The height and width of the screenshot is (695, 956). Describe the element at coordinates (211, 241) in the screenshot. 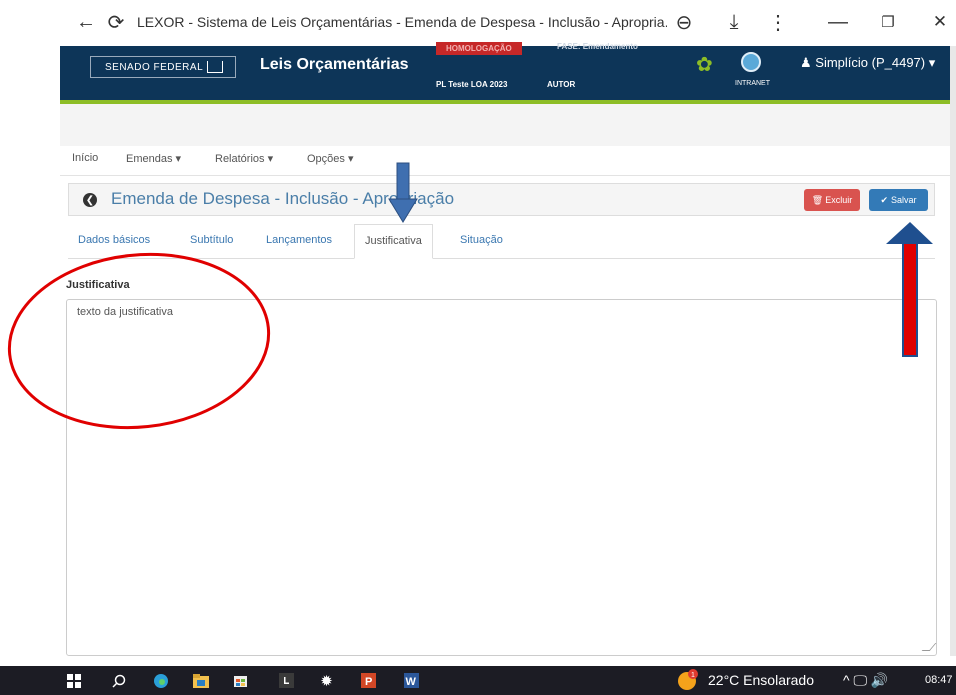

I see `tab-subtitulo: Subtítulo` at that location.